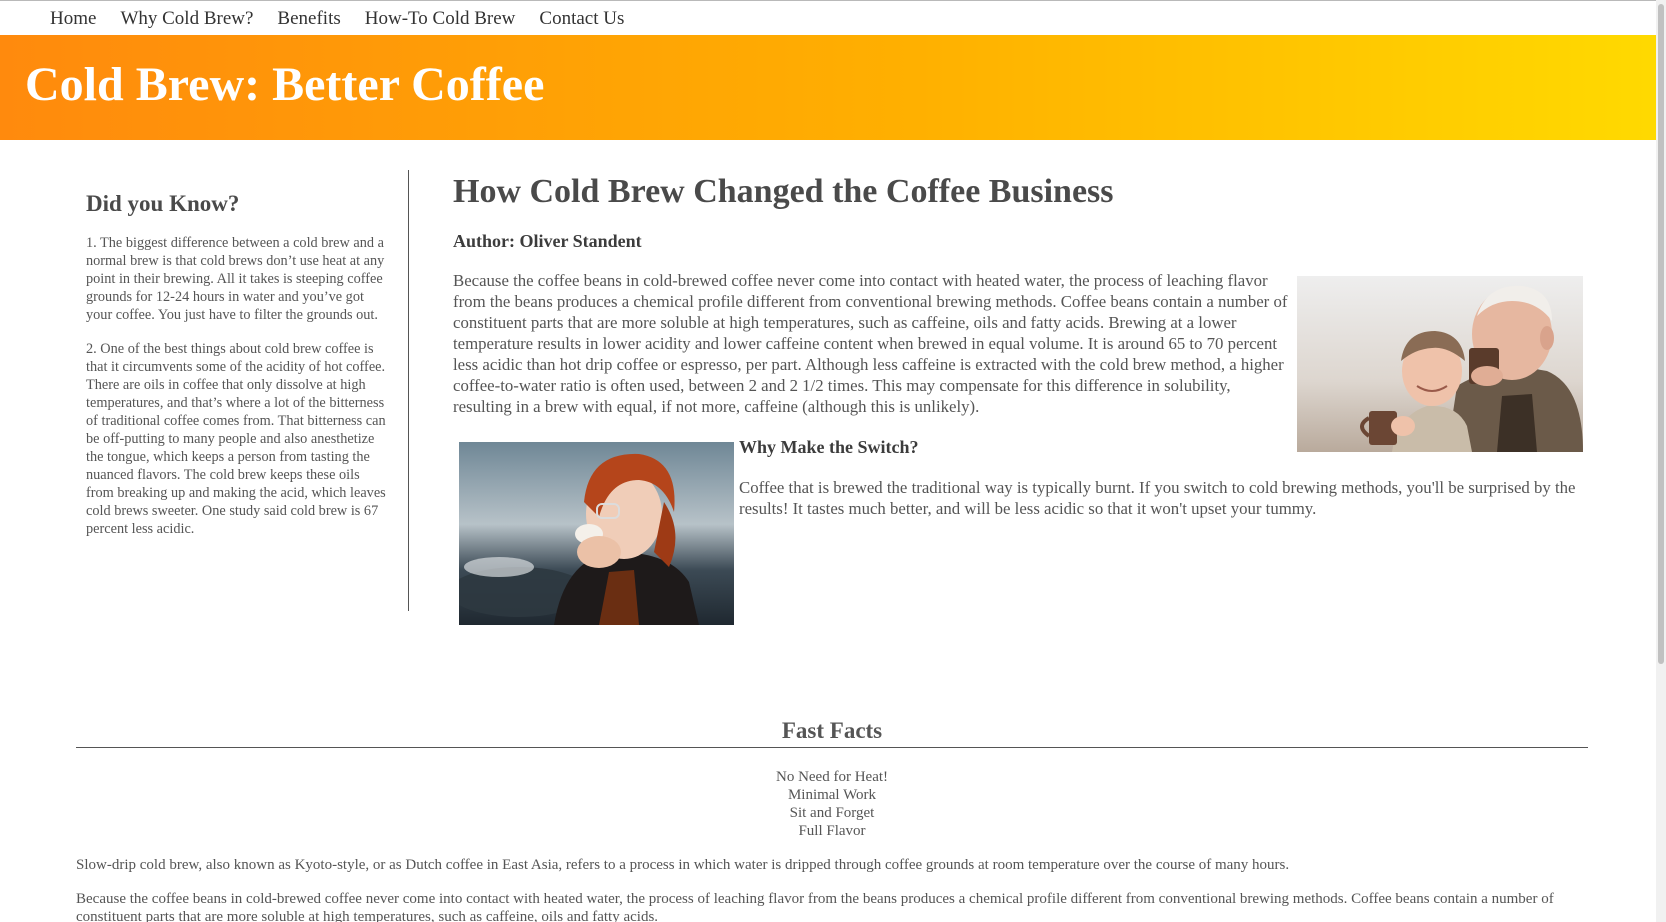 The width and height of the screenshot is (1666, 922). I want to click on elderly-couple-illustration, so click(1440, 364).